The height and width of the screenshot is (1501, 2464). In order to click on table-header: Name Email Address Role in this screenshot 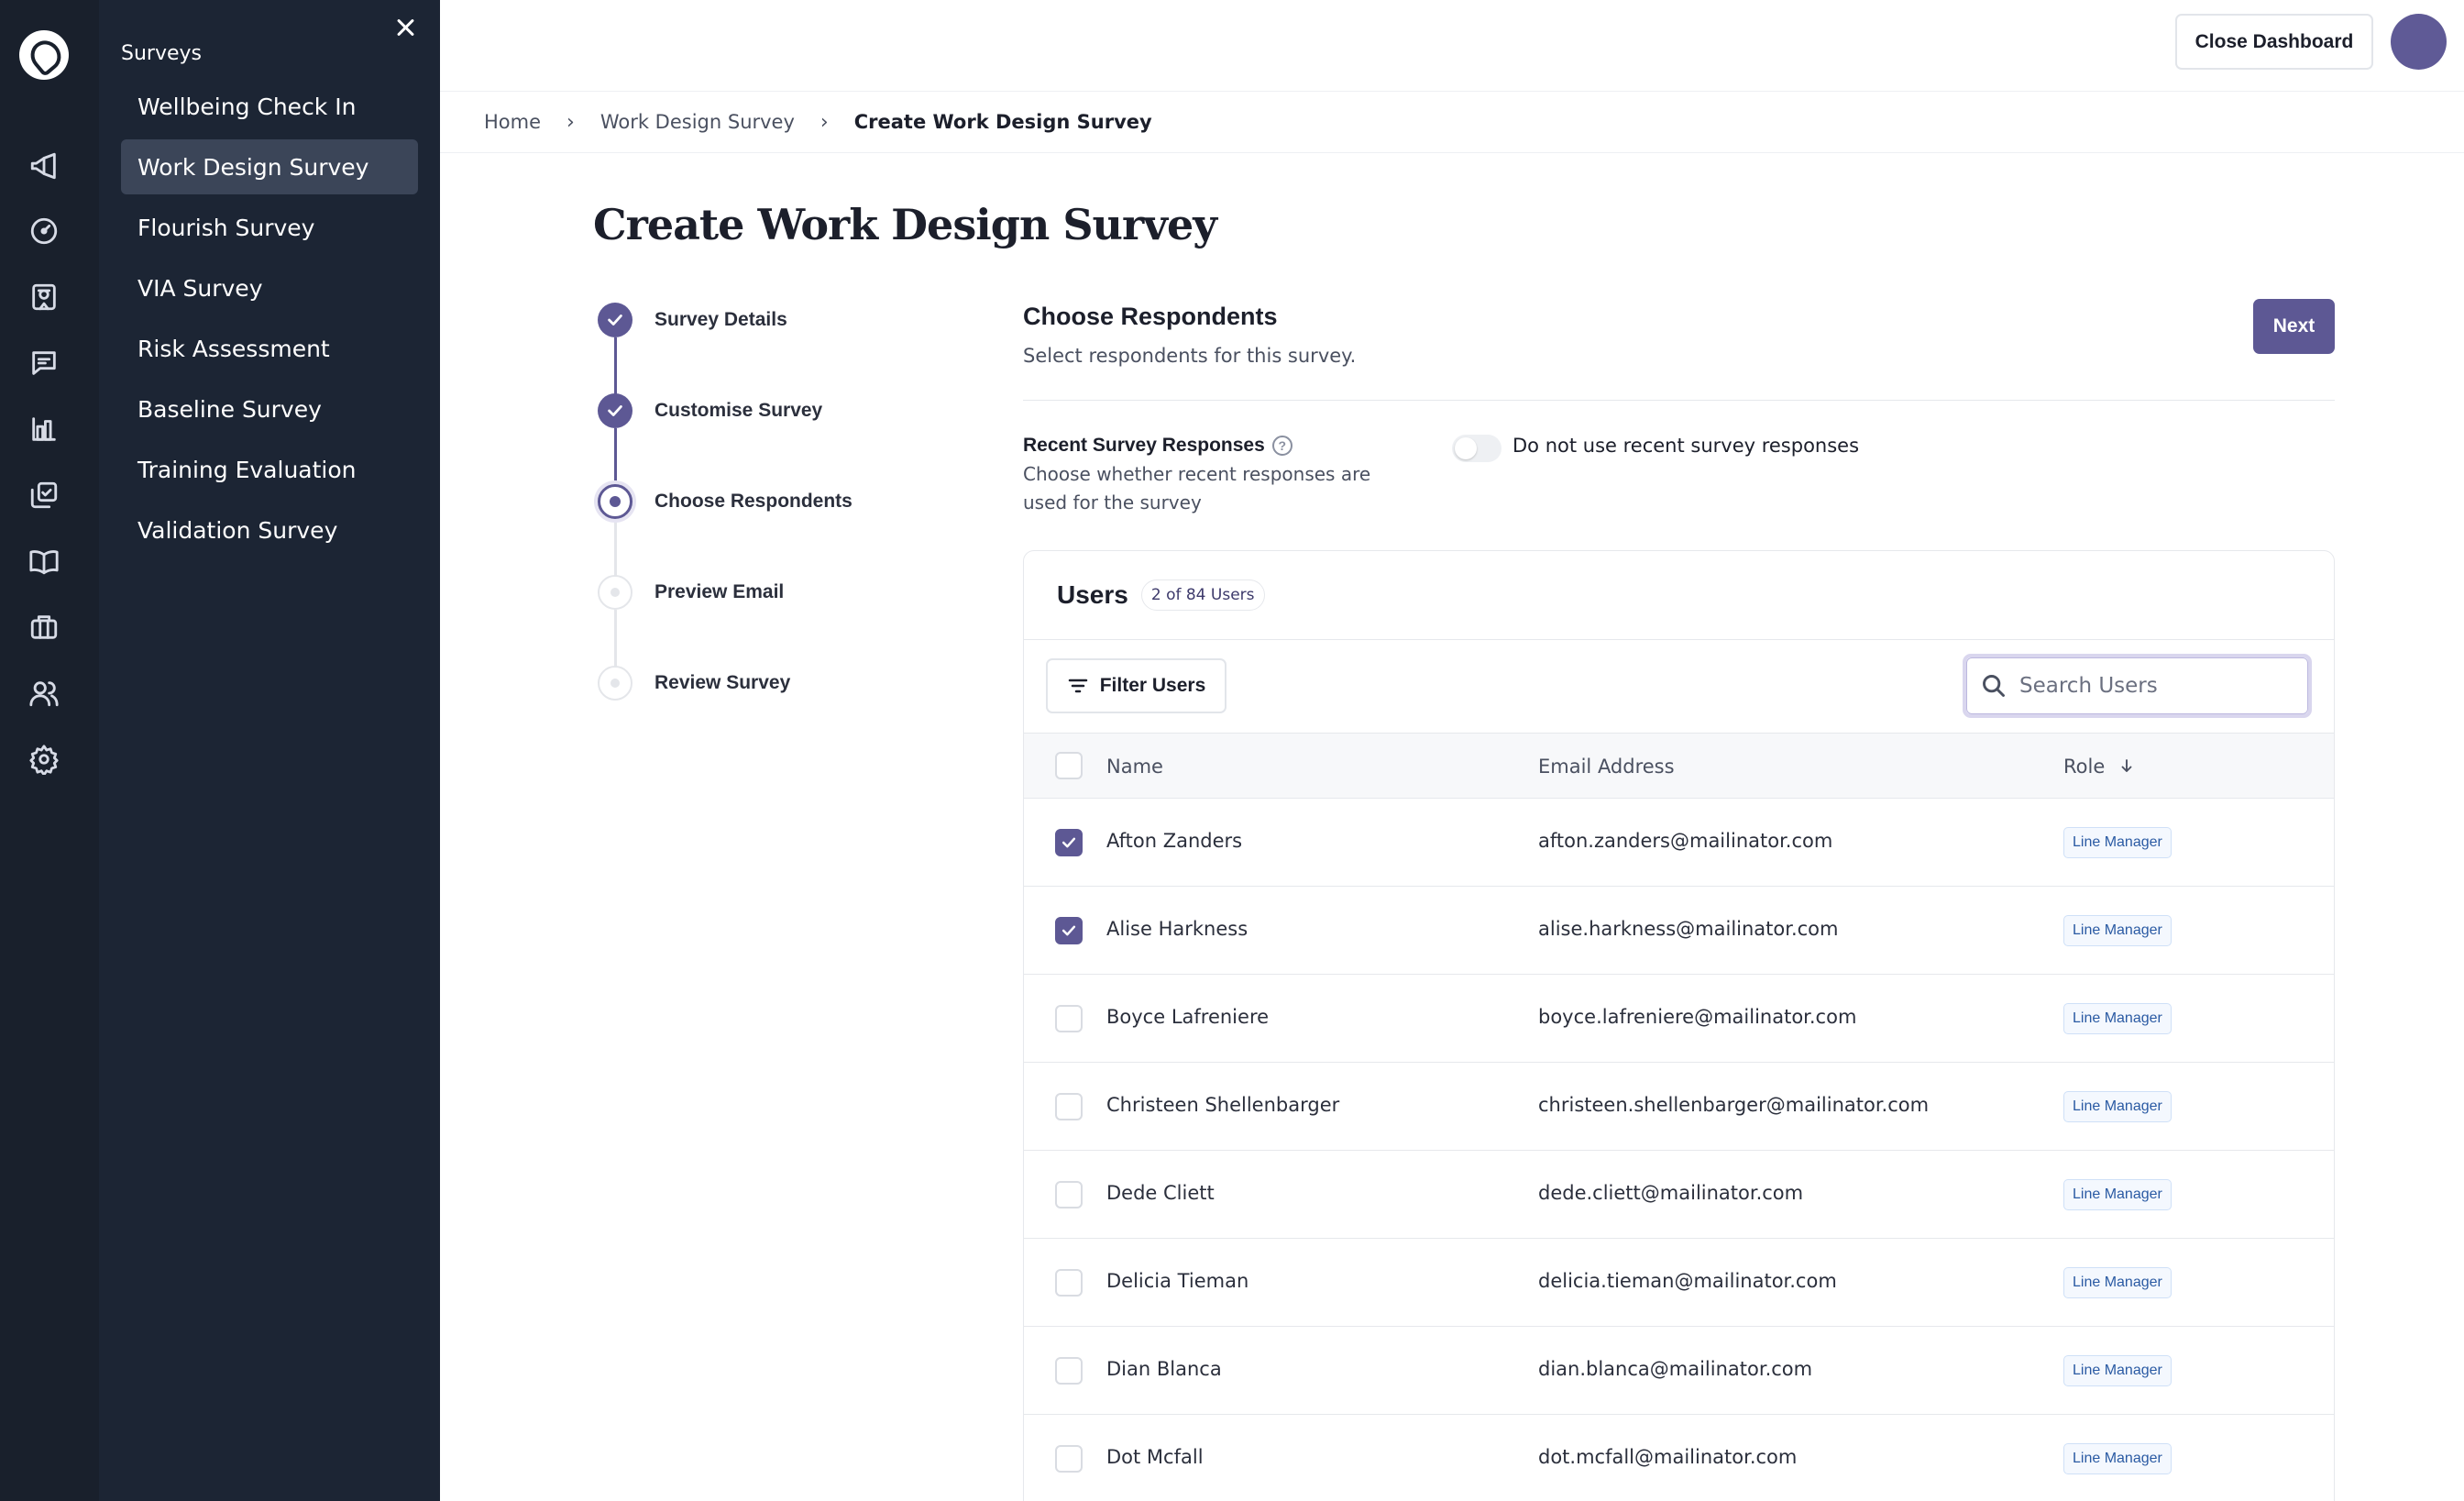, I will do `click(1679, 766)`.